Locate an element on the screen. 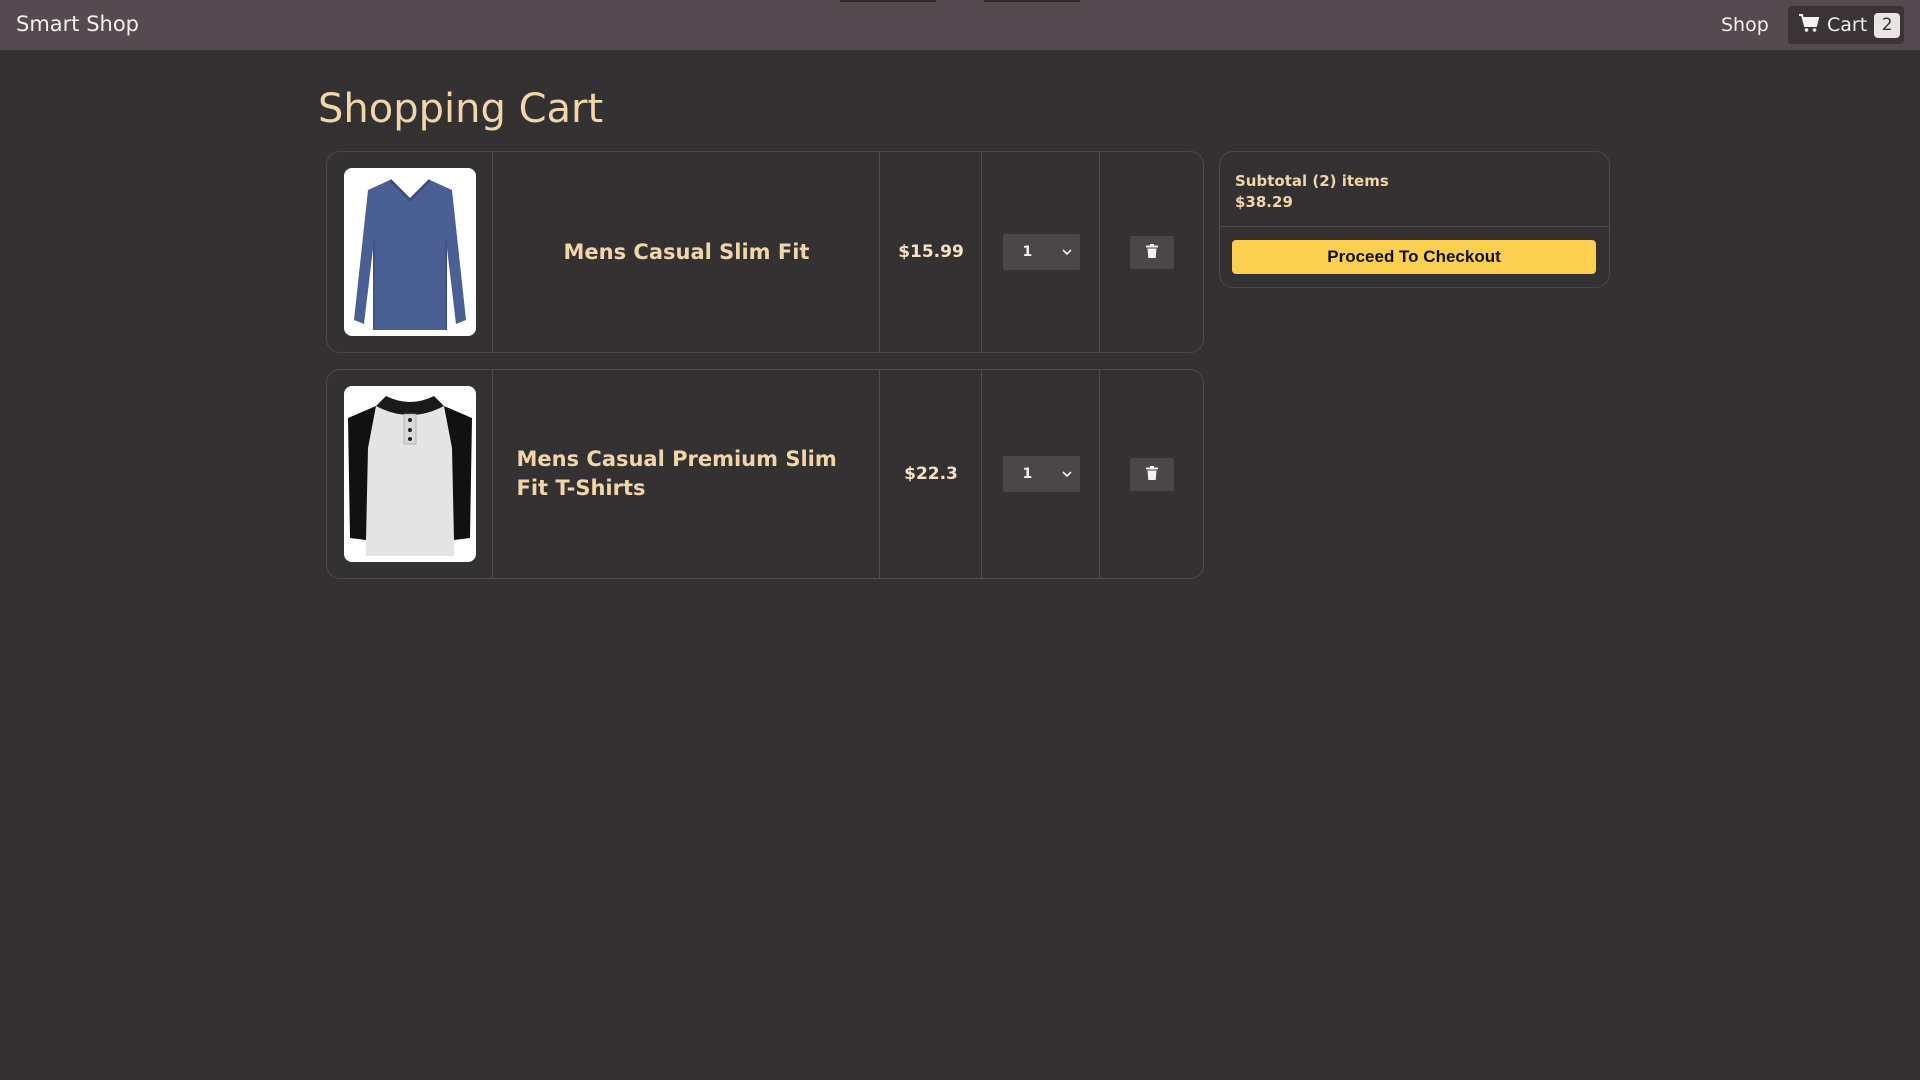 Image resolution: width=1920 pixels, height=1080 pixels. raglan-henley-shirt-image is located at coordinates (409, 476).